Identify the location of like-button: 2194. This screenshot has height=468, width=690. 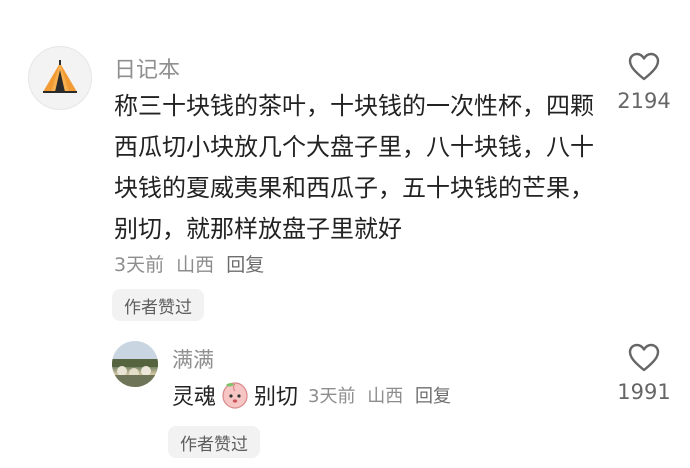
(644, 82).